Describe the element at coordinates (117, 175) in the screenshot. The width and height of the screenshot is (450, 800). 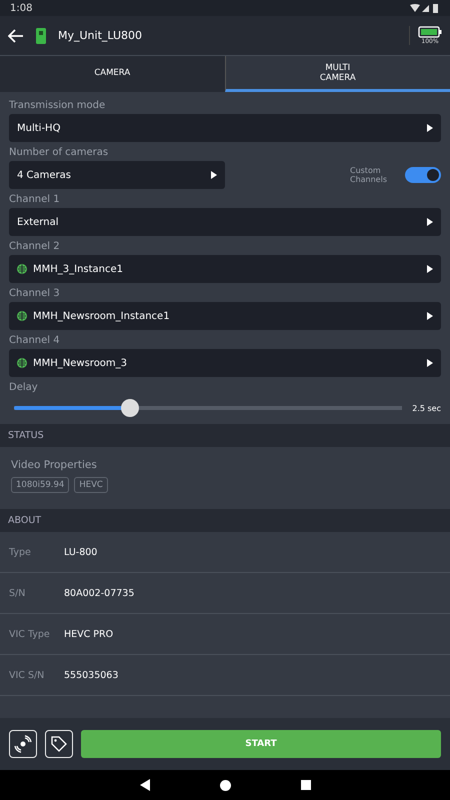
I see `dropdown: 4 Cameras` at that location.